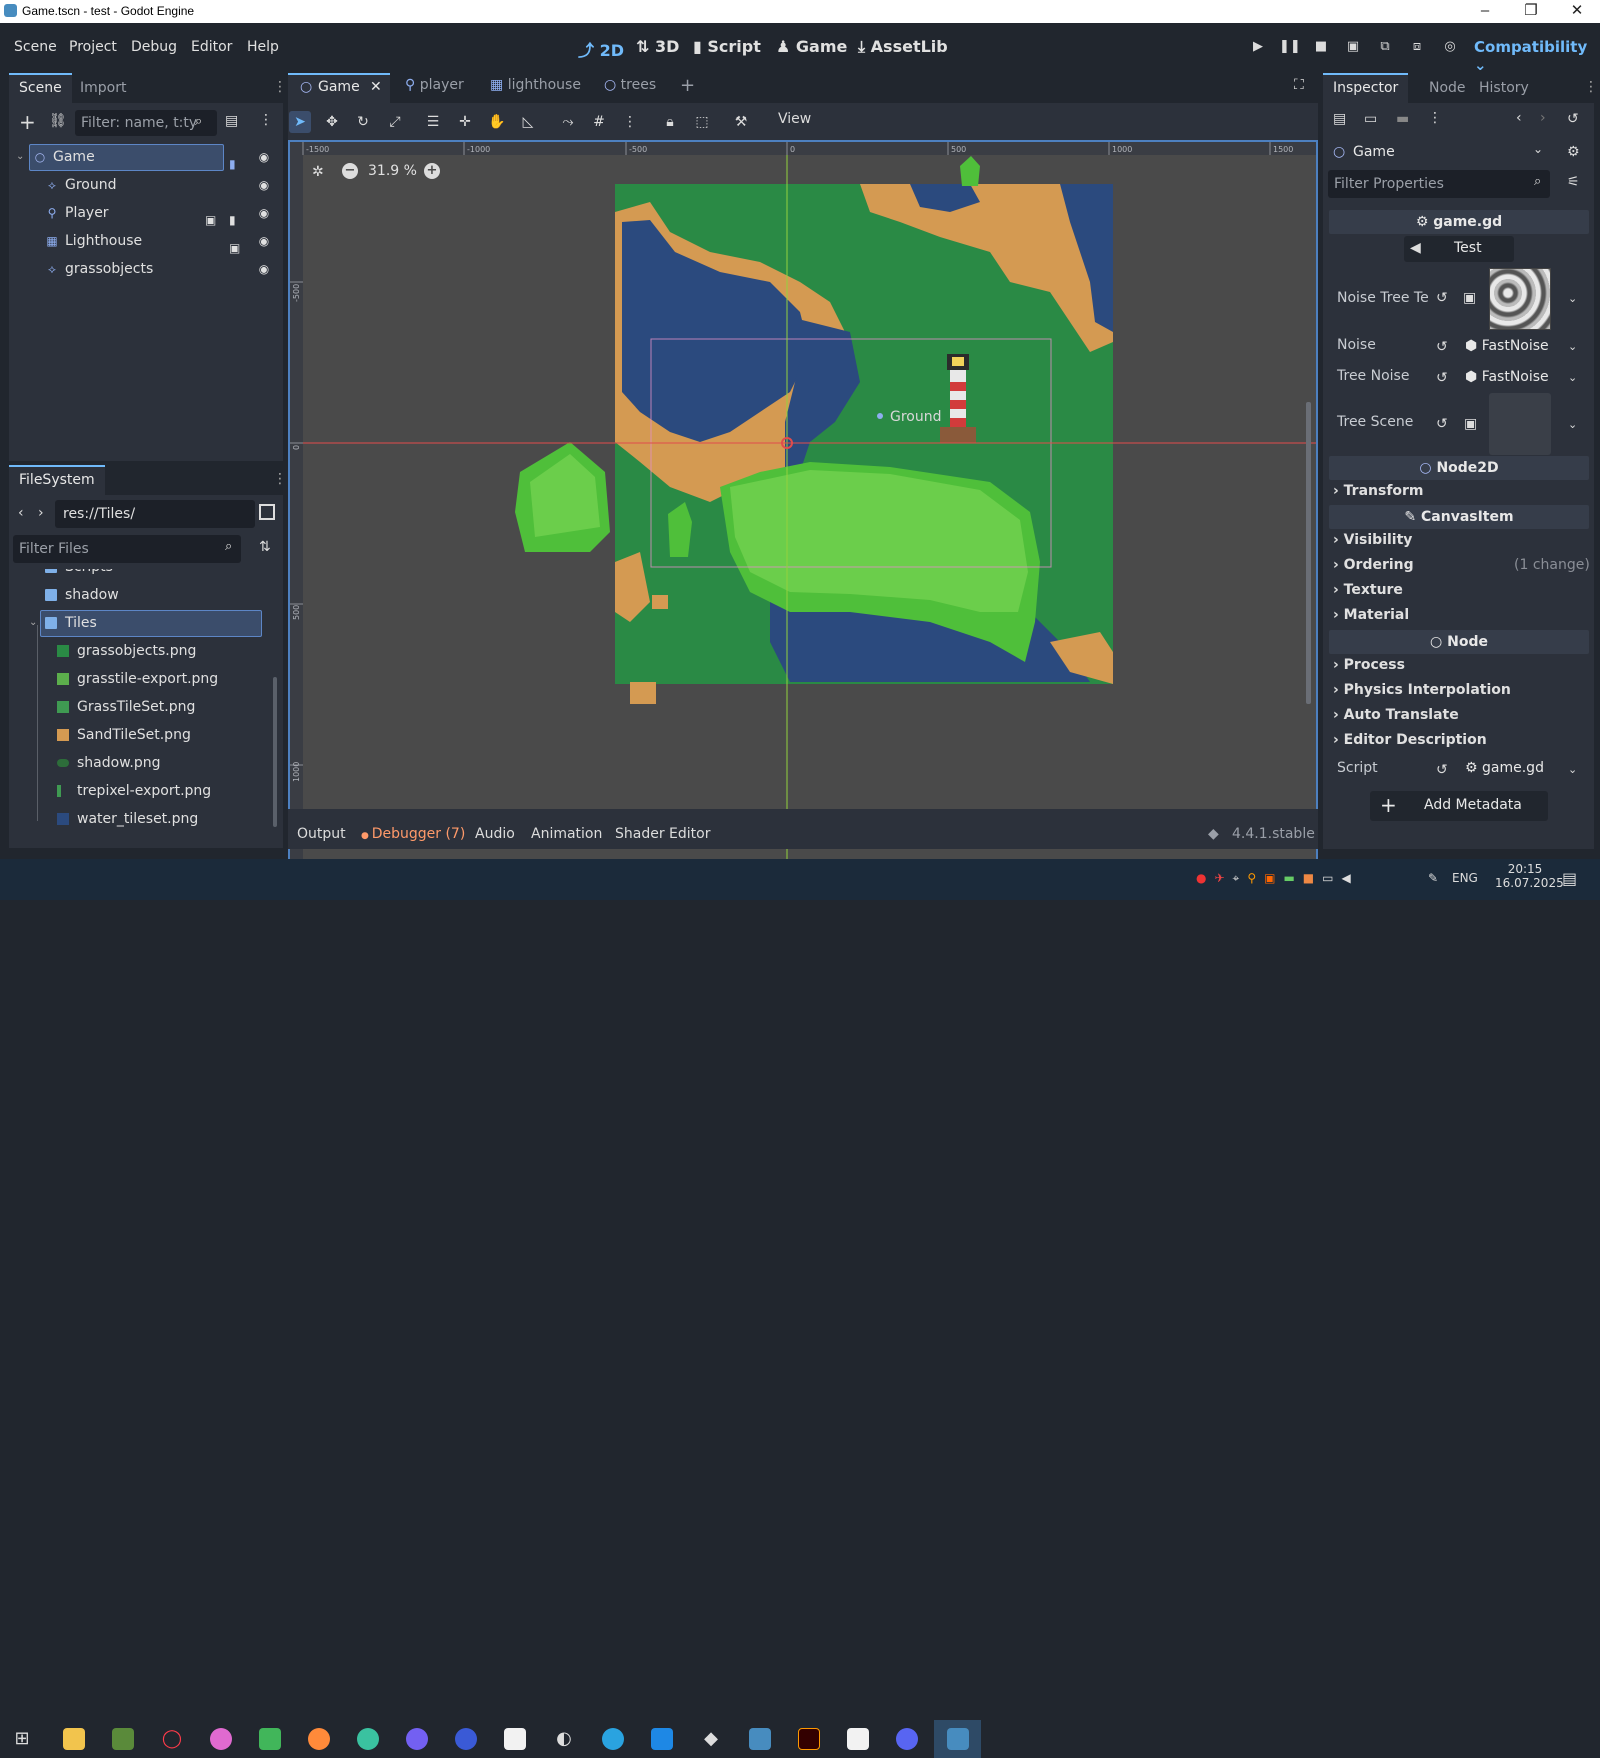 Image resolution: width=1600 pixels, height=1758 pixels. Describe the element at coordinates (27, 122) in the screenshot. I see `add-node-icon: +` at that location.